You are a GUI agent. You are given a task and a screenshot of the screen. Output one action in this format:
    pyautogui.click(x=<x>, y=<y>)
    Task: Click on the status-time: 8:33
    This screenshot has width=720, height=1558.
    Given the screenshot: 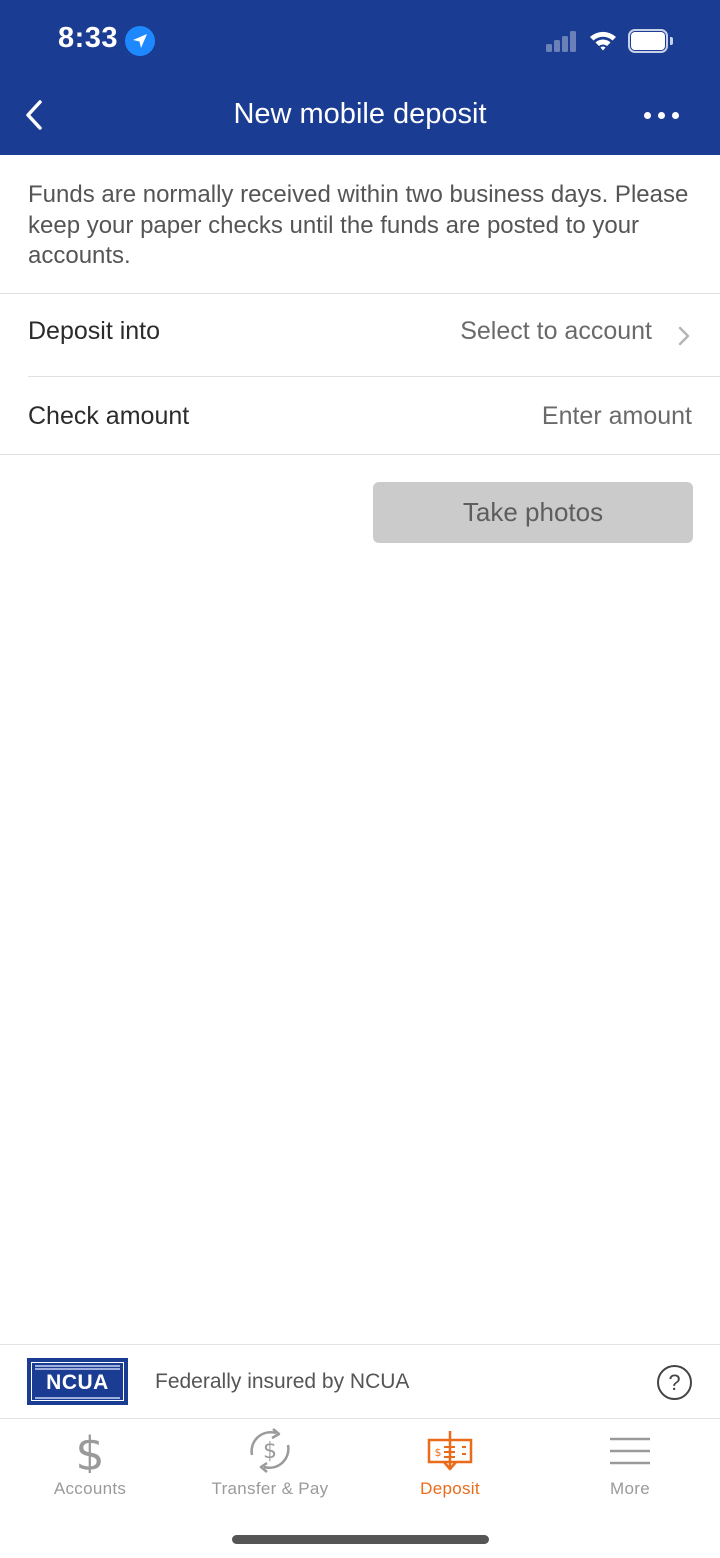 What is the action you would take?
    pyautogui.click(x=88, y=38)
    